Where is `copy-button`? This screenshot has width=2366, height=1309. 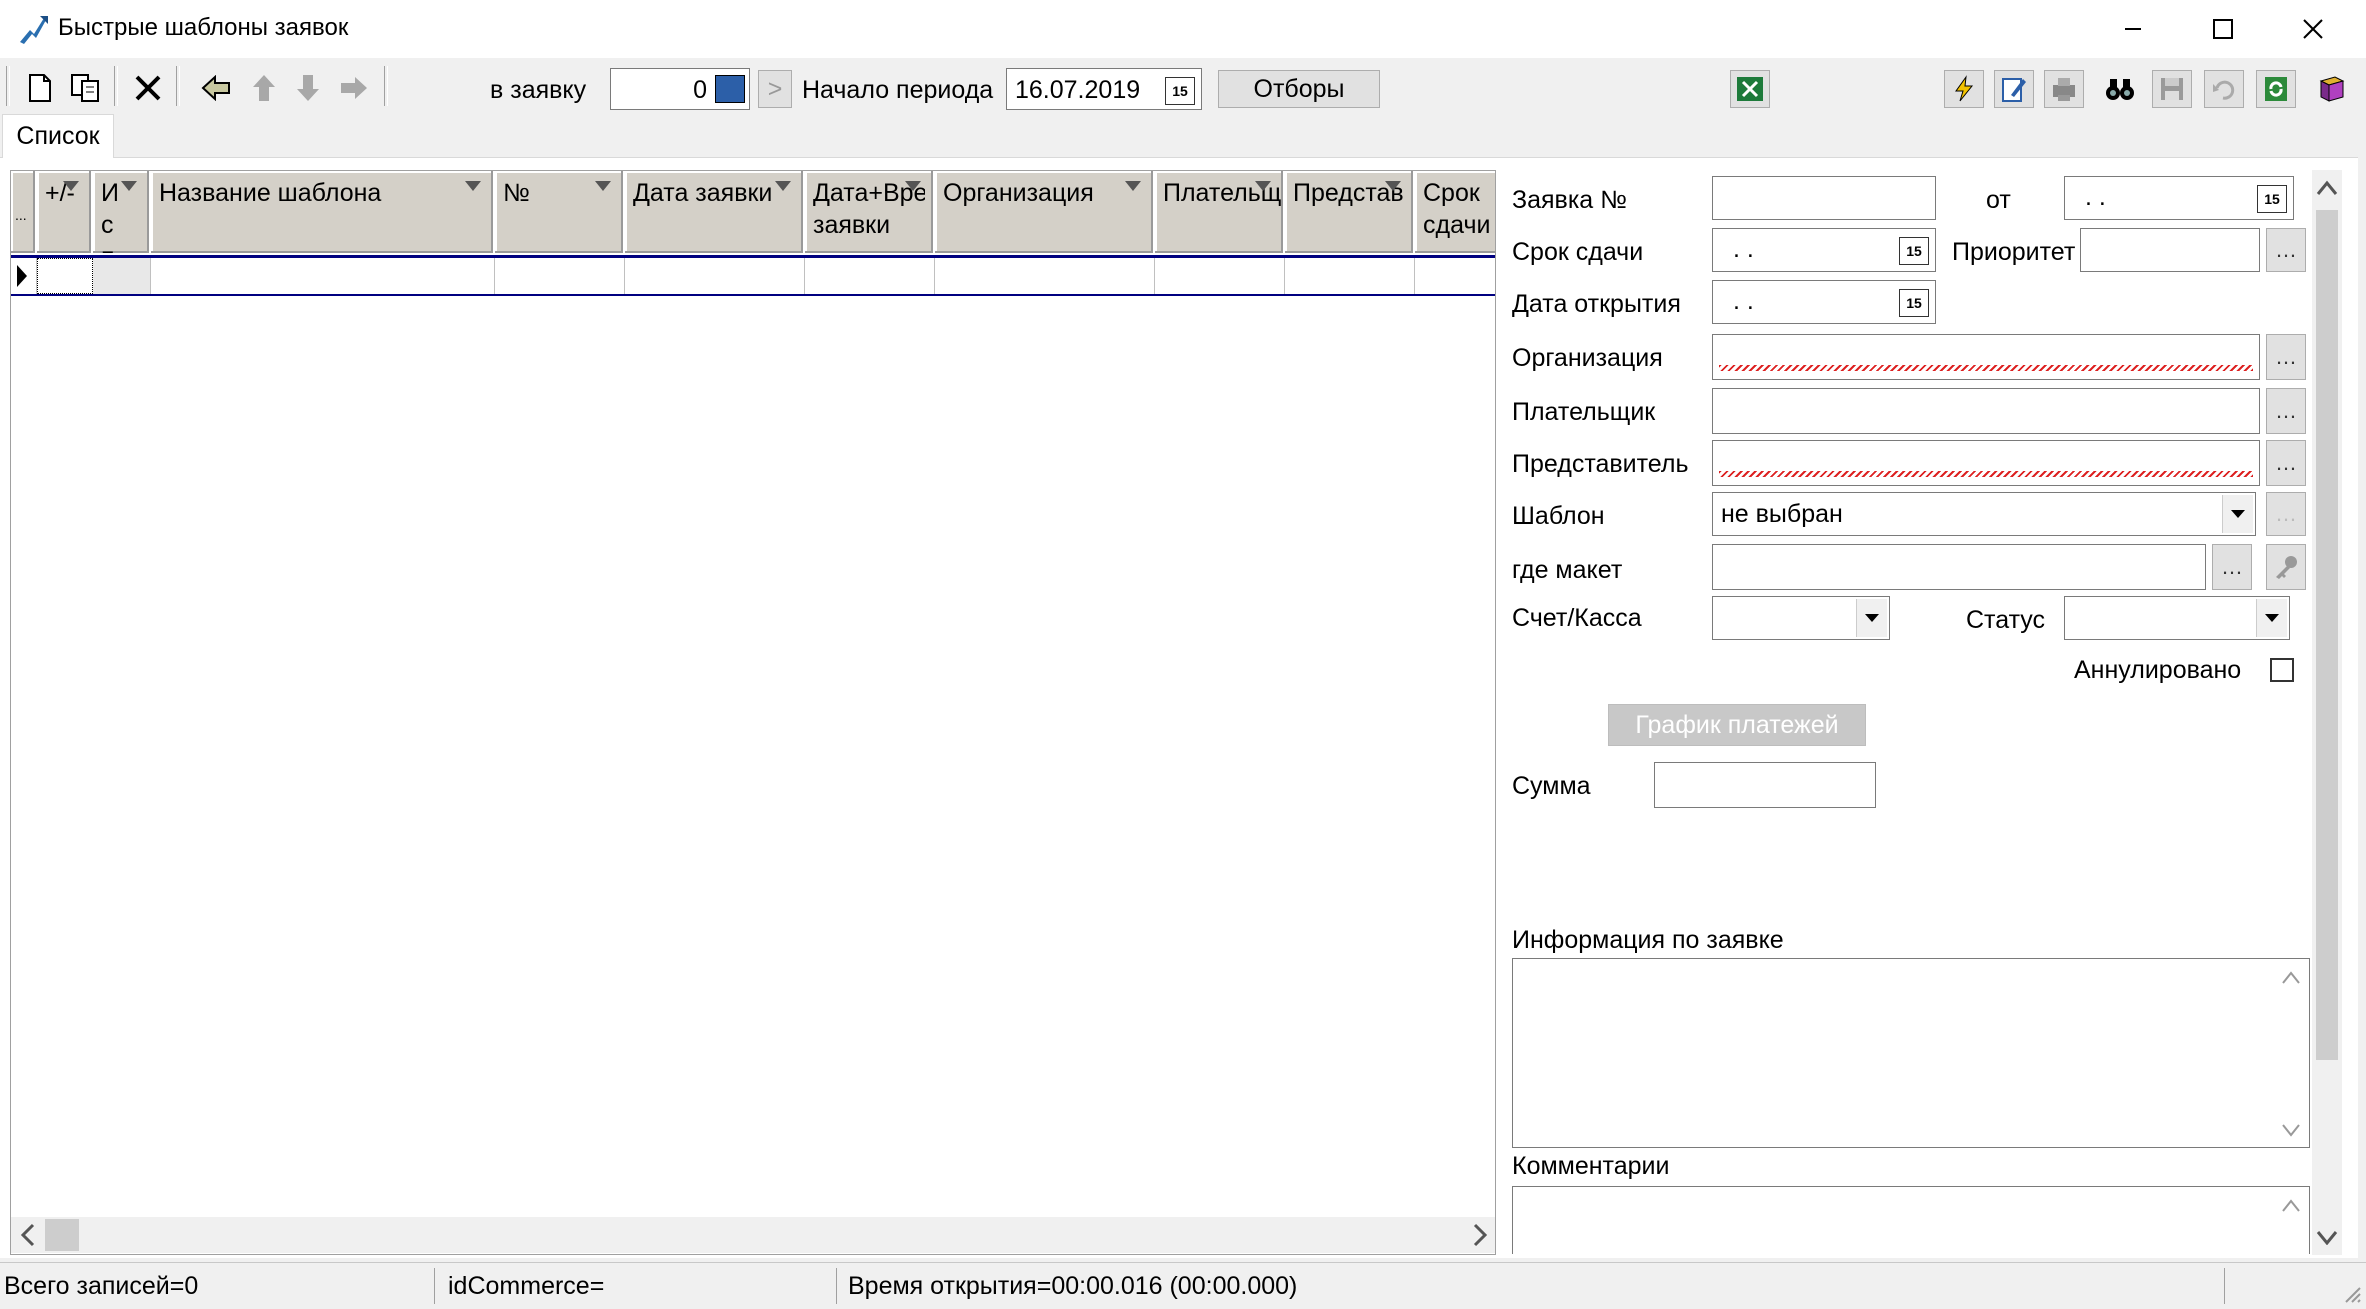
copy-button is located at coordinates (86, 88).